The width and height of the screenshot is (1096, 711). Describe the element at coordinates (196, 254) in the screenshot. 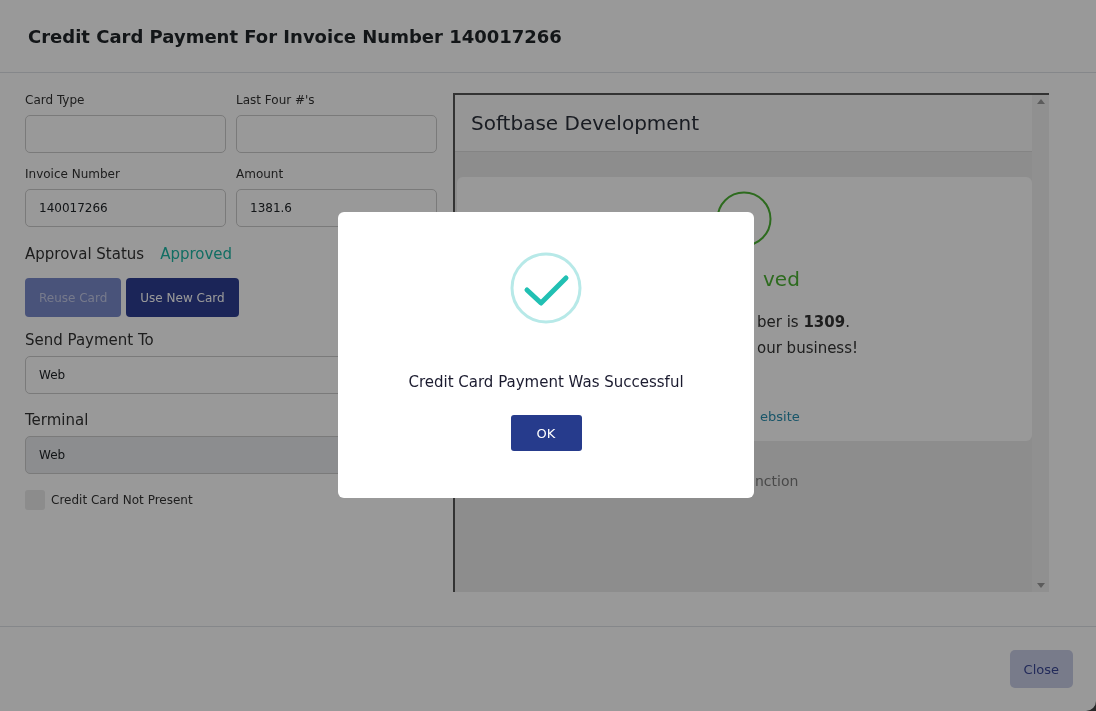

I see `status-value: Approved` at that location.